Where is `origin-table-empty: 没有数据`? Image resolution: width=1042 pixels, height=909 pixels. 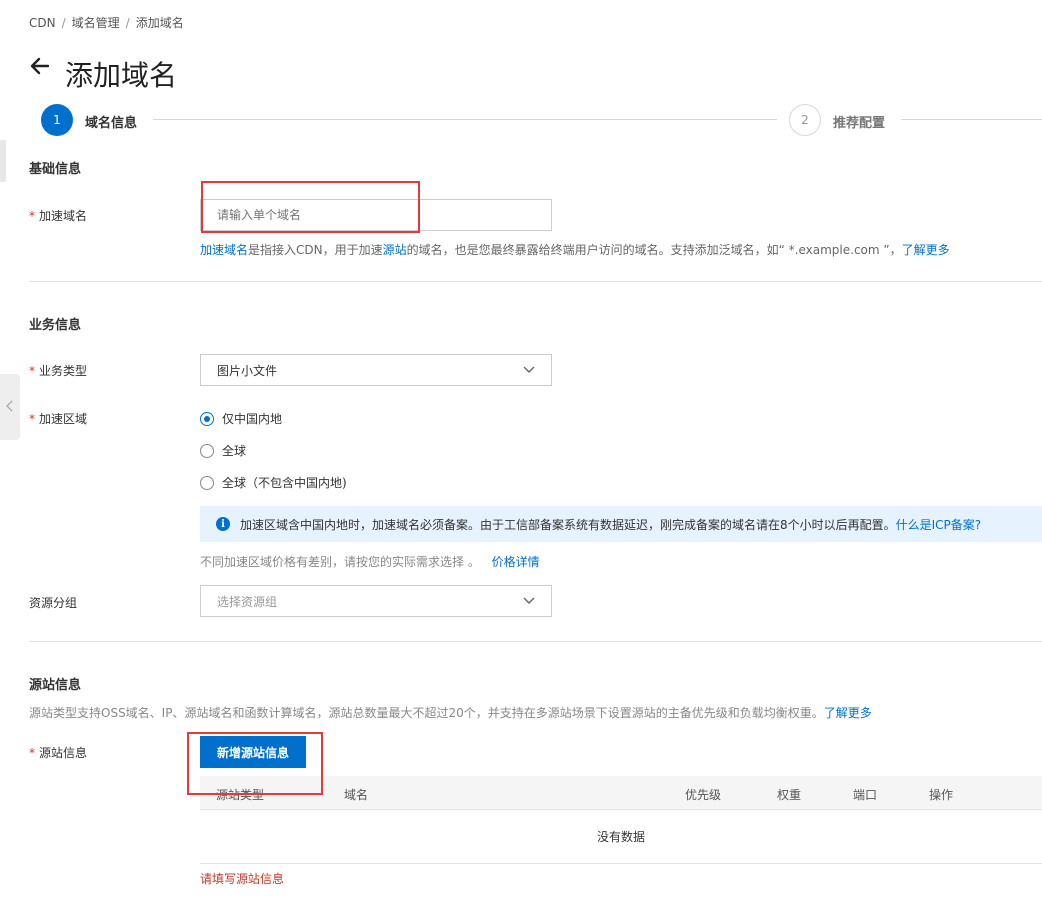 origin-table-empty: 没有数据 is located at coordinates (621, 837).